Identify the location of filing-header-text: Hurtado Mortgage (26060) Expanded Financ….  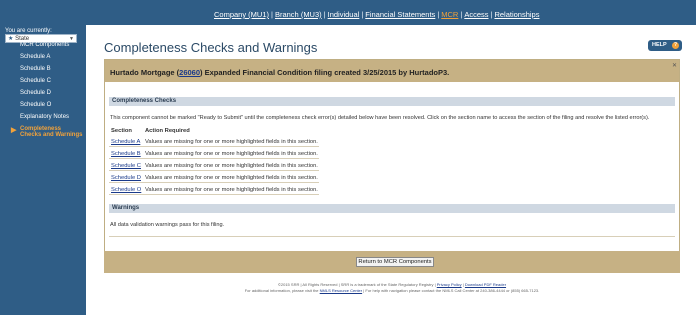
(279, 72).